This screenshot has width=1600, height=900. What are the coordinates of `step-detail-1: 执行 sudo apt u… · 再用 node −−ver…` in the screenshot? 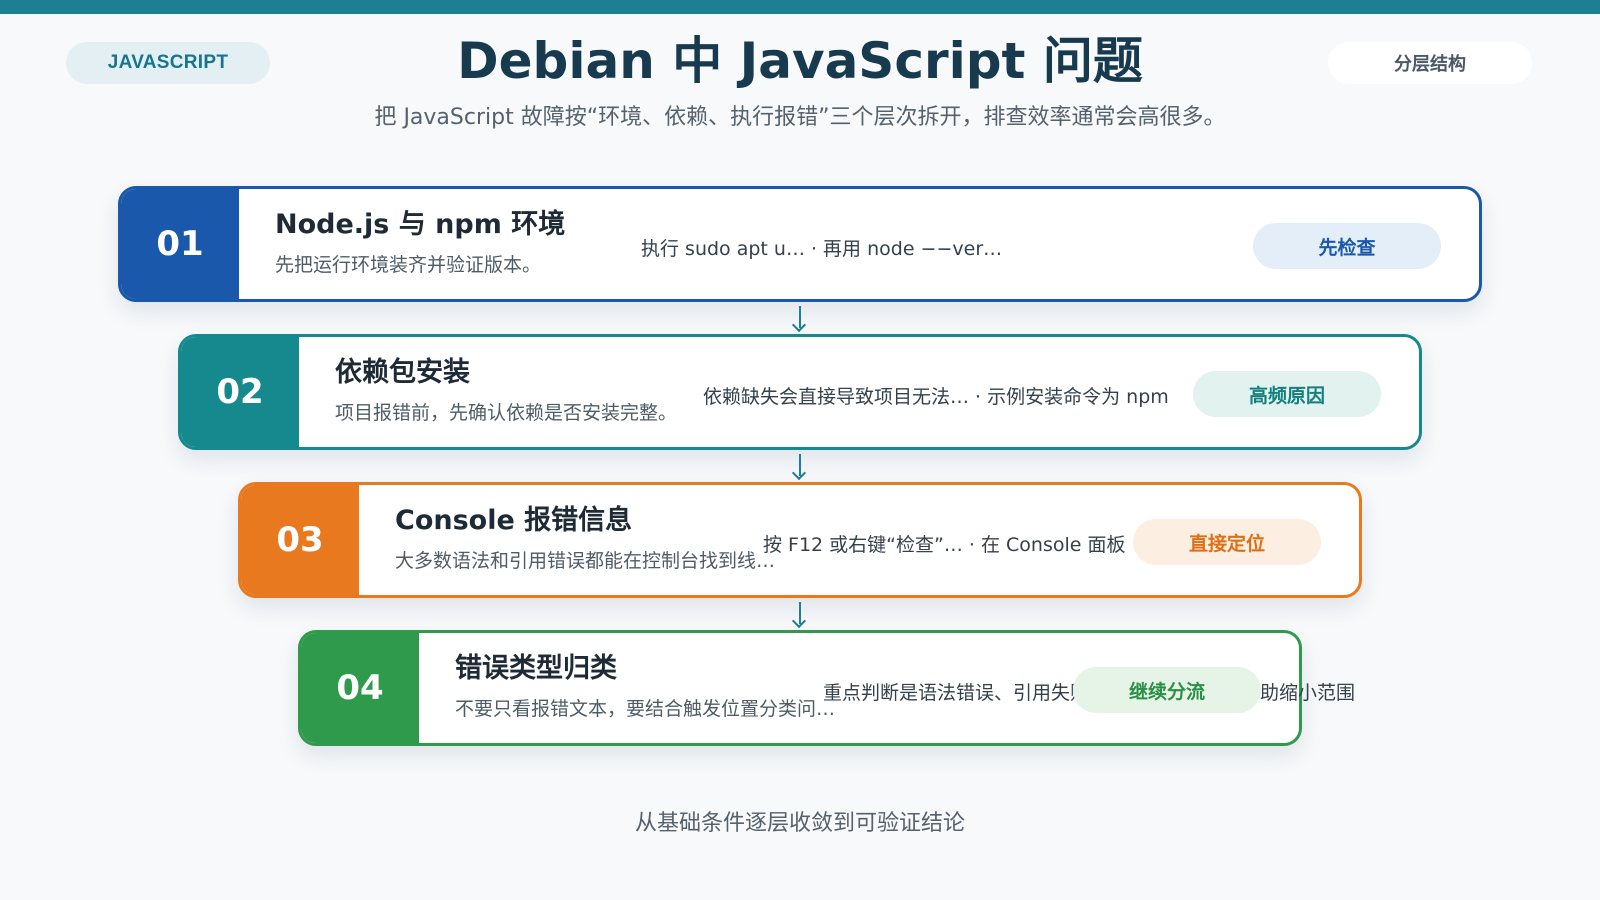 It's located at (822, 249).